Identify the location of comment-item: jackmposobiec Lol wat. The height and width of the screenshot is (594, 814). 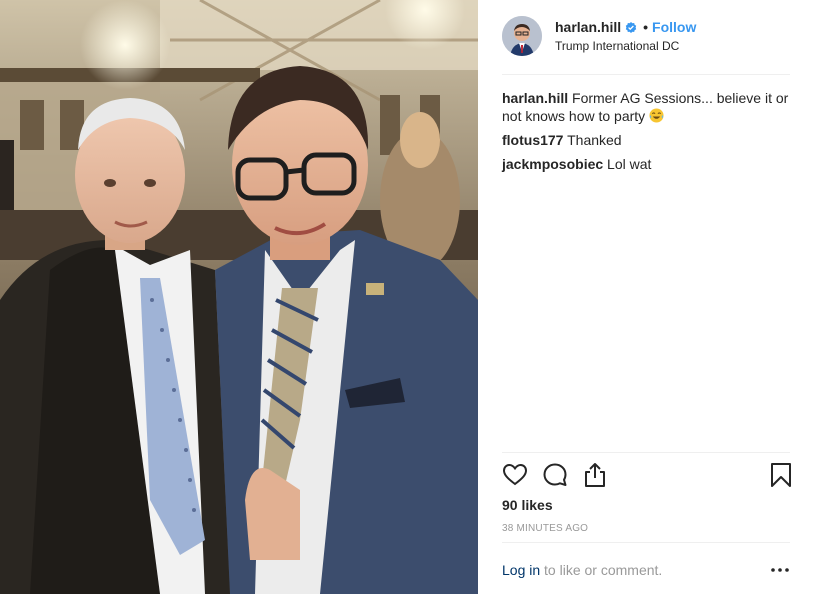
(646, 164).